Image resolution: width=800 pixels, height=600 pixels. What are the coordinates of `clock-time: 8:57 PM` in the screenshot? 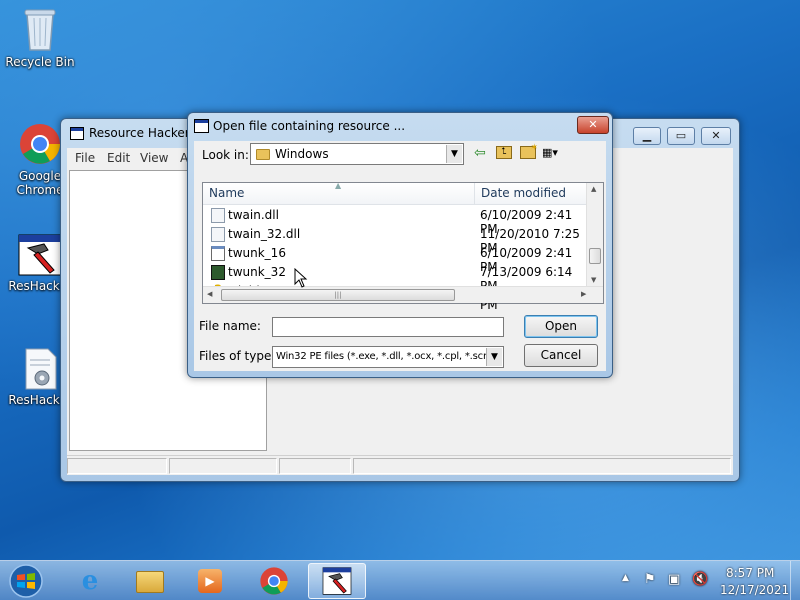 It's located at (750, 573).